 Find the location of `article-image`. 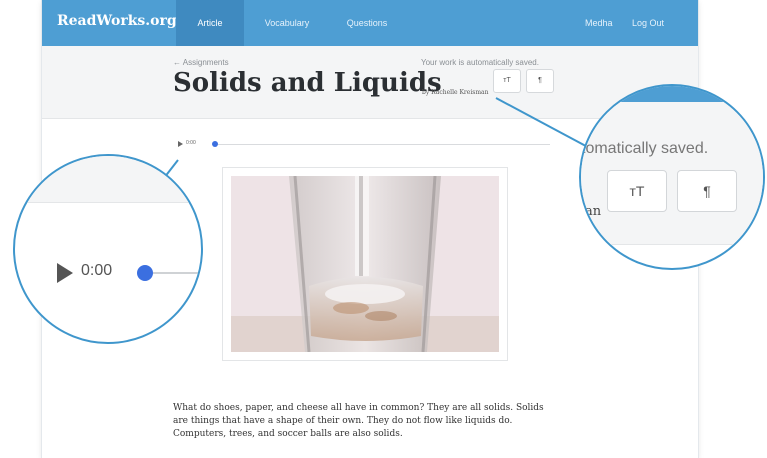

article-image is located at coordinates (365, 264).